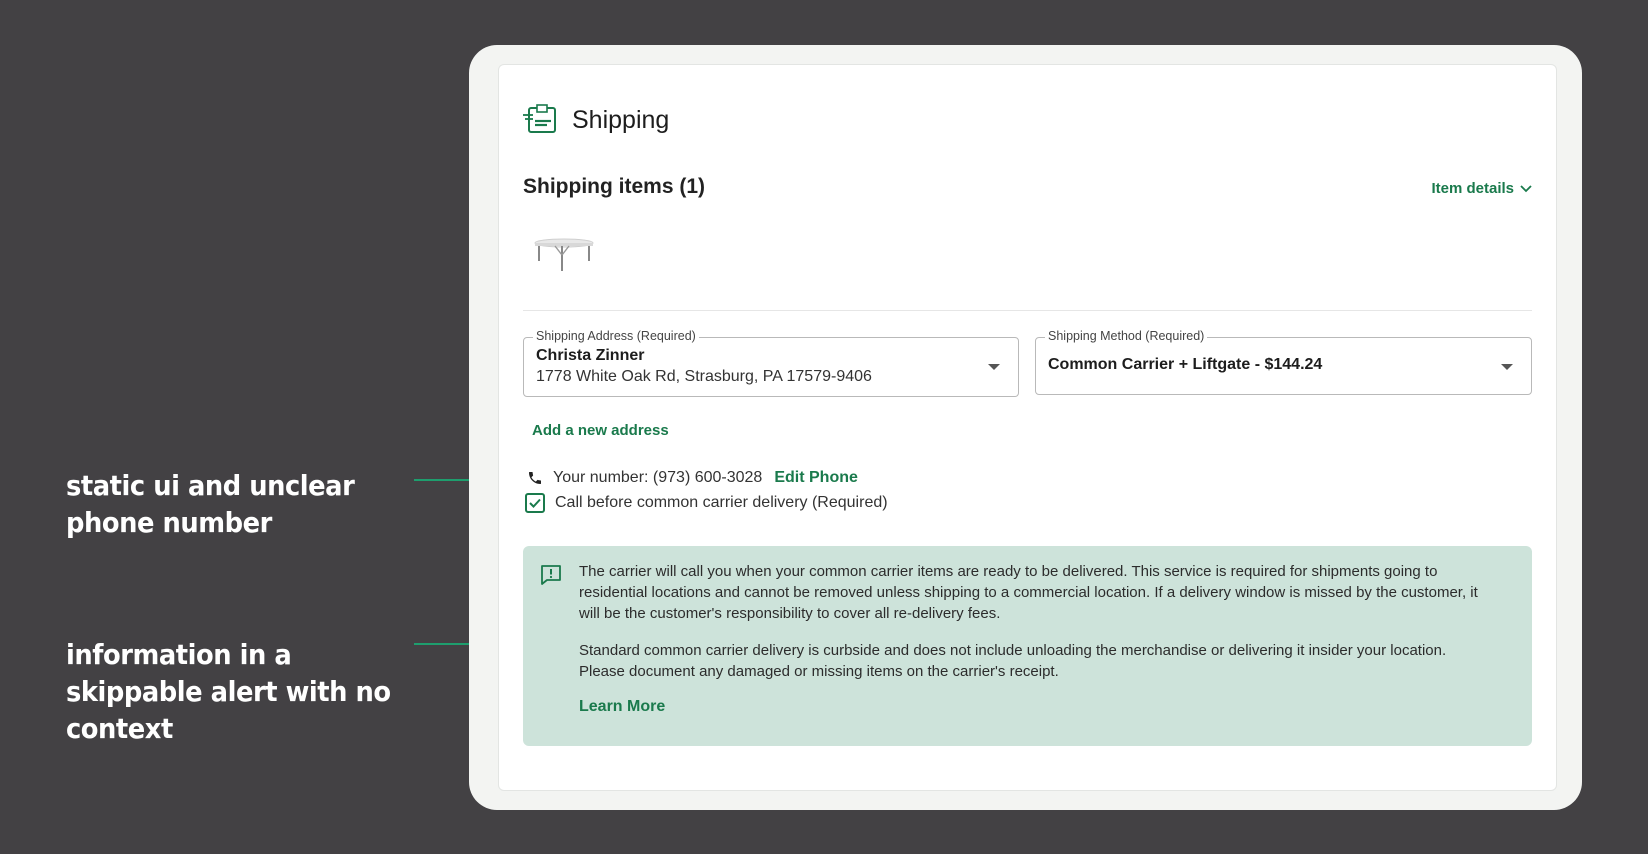 Image resolution: width=1648 pixels, height=854 pixels. I want to click on call-before-delivery-checkbox, so click(535, 503).